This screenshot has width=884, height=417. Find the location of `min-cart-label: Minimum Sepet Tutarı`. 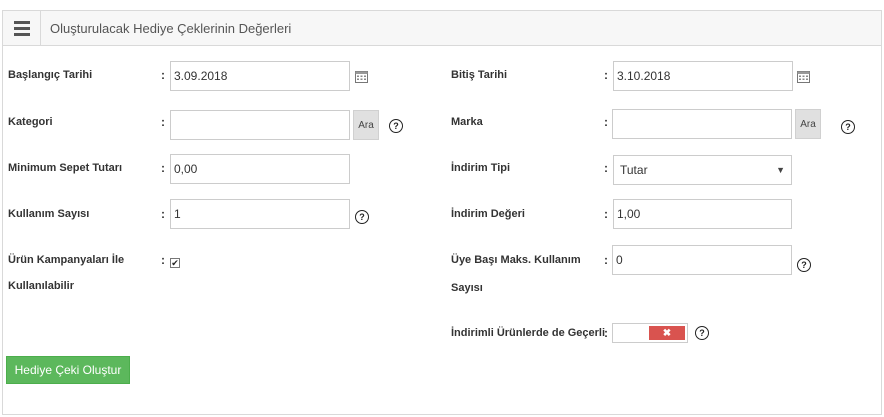

min-cart-label: Minimum Sepet Tutarı is located at coordinates (65, 168).